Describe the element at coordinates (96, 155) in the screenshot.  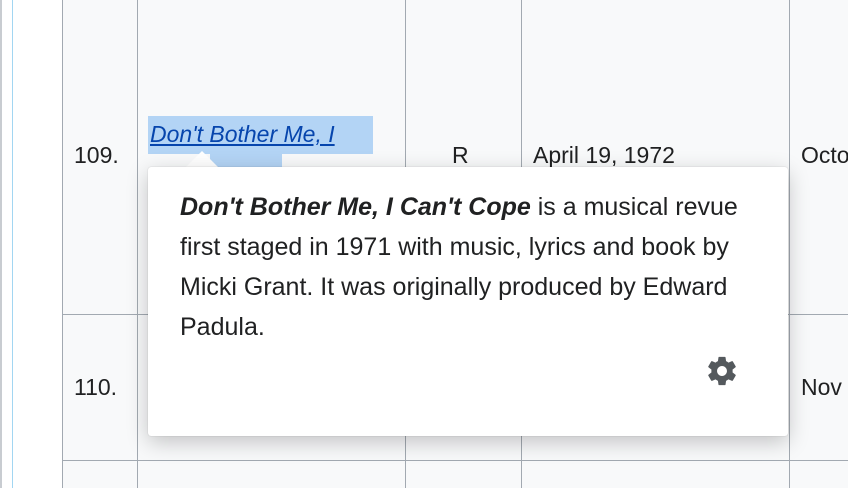
I see `row-number: 109.` at that location.